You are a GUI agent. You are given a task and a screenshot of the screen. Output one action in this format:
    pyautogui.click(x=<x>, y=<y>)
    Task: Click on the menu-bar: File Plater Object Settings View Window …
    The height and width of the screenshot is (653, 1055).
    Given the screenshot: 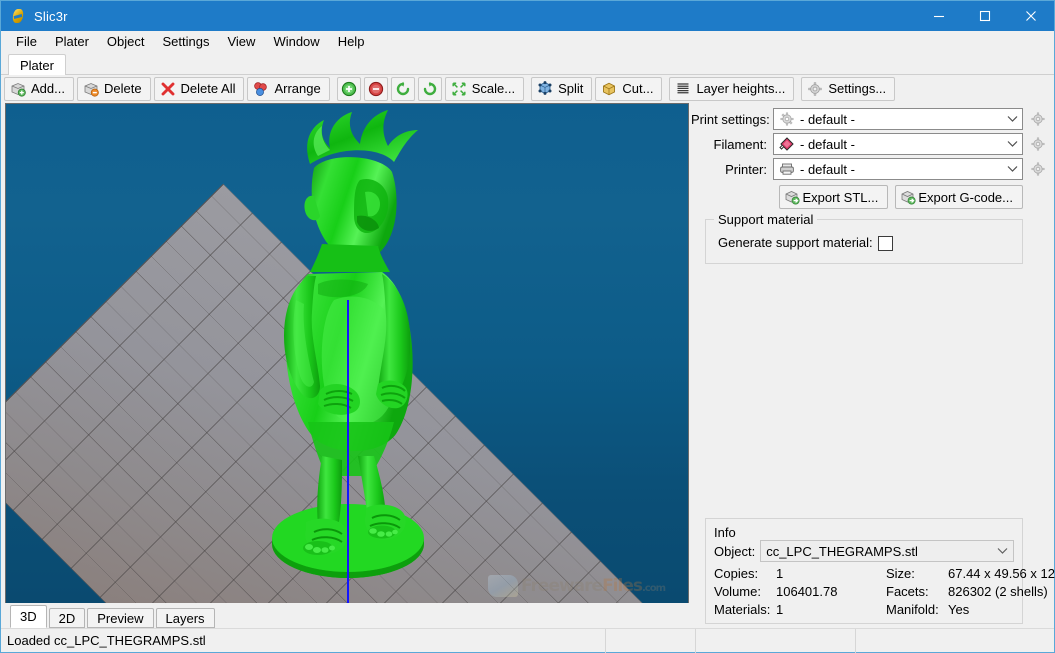 What is the action you would take?
    pyautogui.click(x=527, y=42)
    